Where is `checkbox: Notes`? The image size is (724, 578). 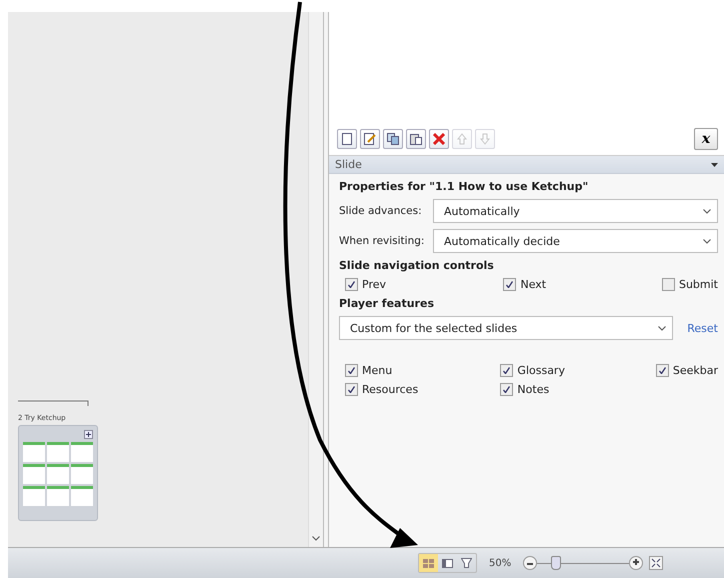
checkbox: Notes is located at coordinates (578, 389).